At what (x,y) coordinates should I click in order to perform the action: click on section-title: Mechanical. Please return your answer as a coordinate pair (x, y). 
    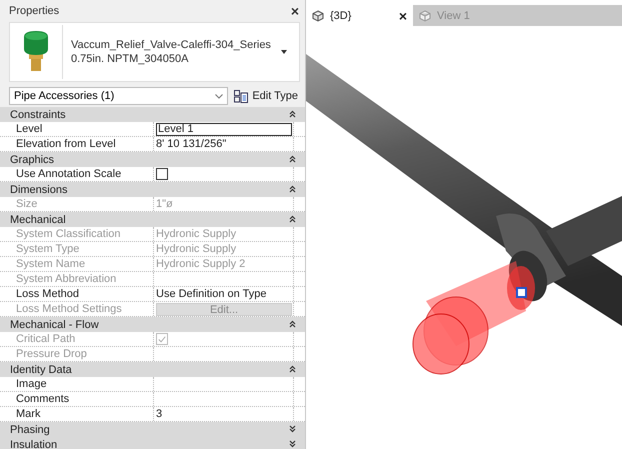
    Looking at the image, I should click on (38, 220).